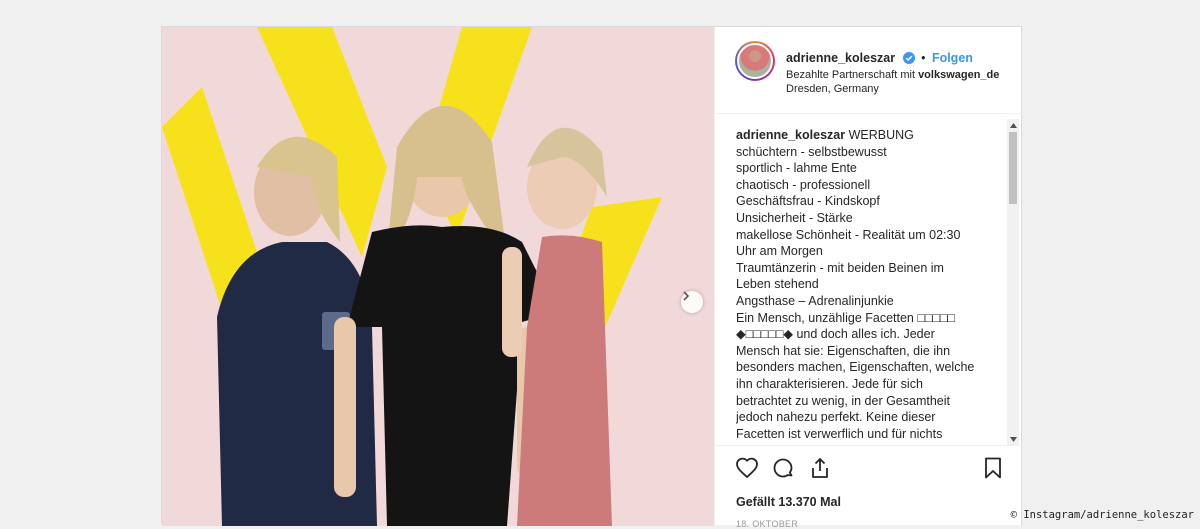 This screenshot has height=529, width=1200. I want to click on verified-icon, so click(908, 58).